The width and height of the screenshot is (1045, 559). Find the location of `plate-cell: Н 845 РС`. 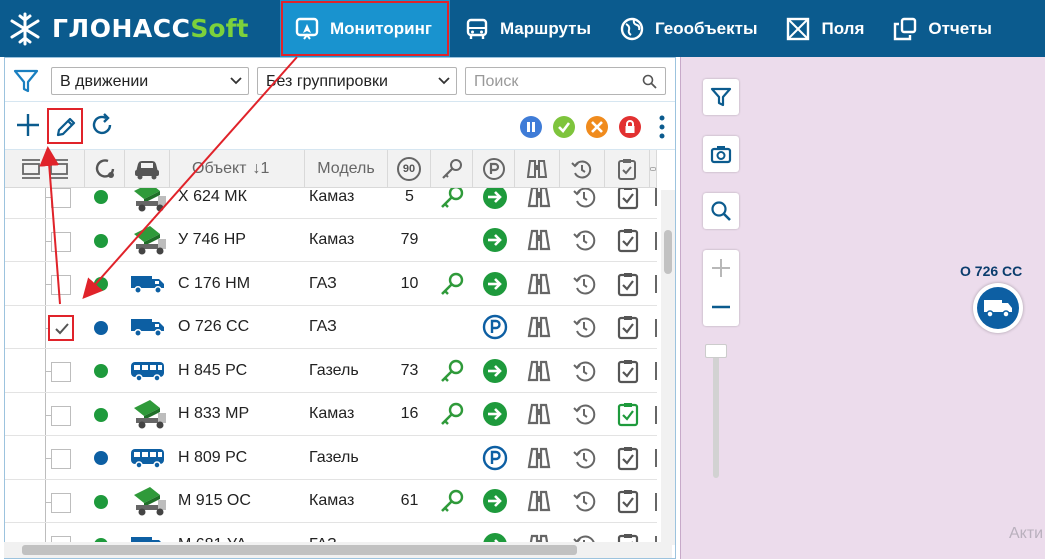

plate-cell: Н 845 РС is located at coordinates (212, 370).